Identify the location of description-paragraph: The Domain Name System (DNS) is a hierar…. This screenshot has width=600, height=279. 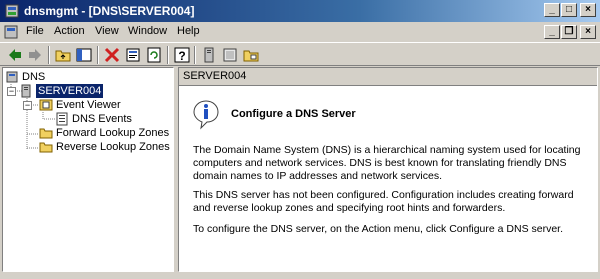
(387, 163).